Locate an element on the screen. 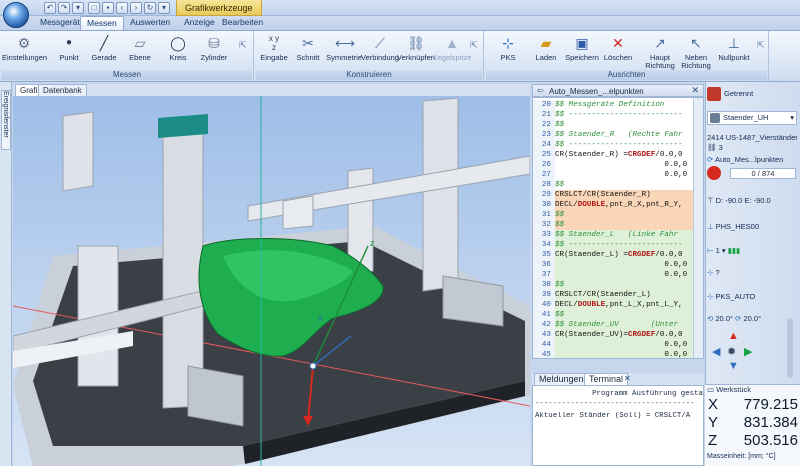  nav-forward-icon: › is located at coordinates (136, 8).